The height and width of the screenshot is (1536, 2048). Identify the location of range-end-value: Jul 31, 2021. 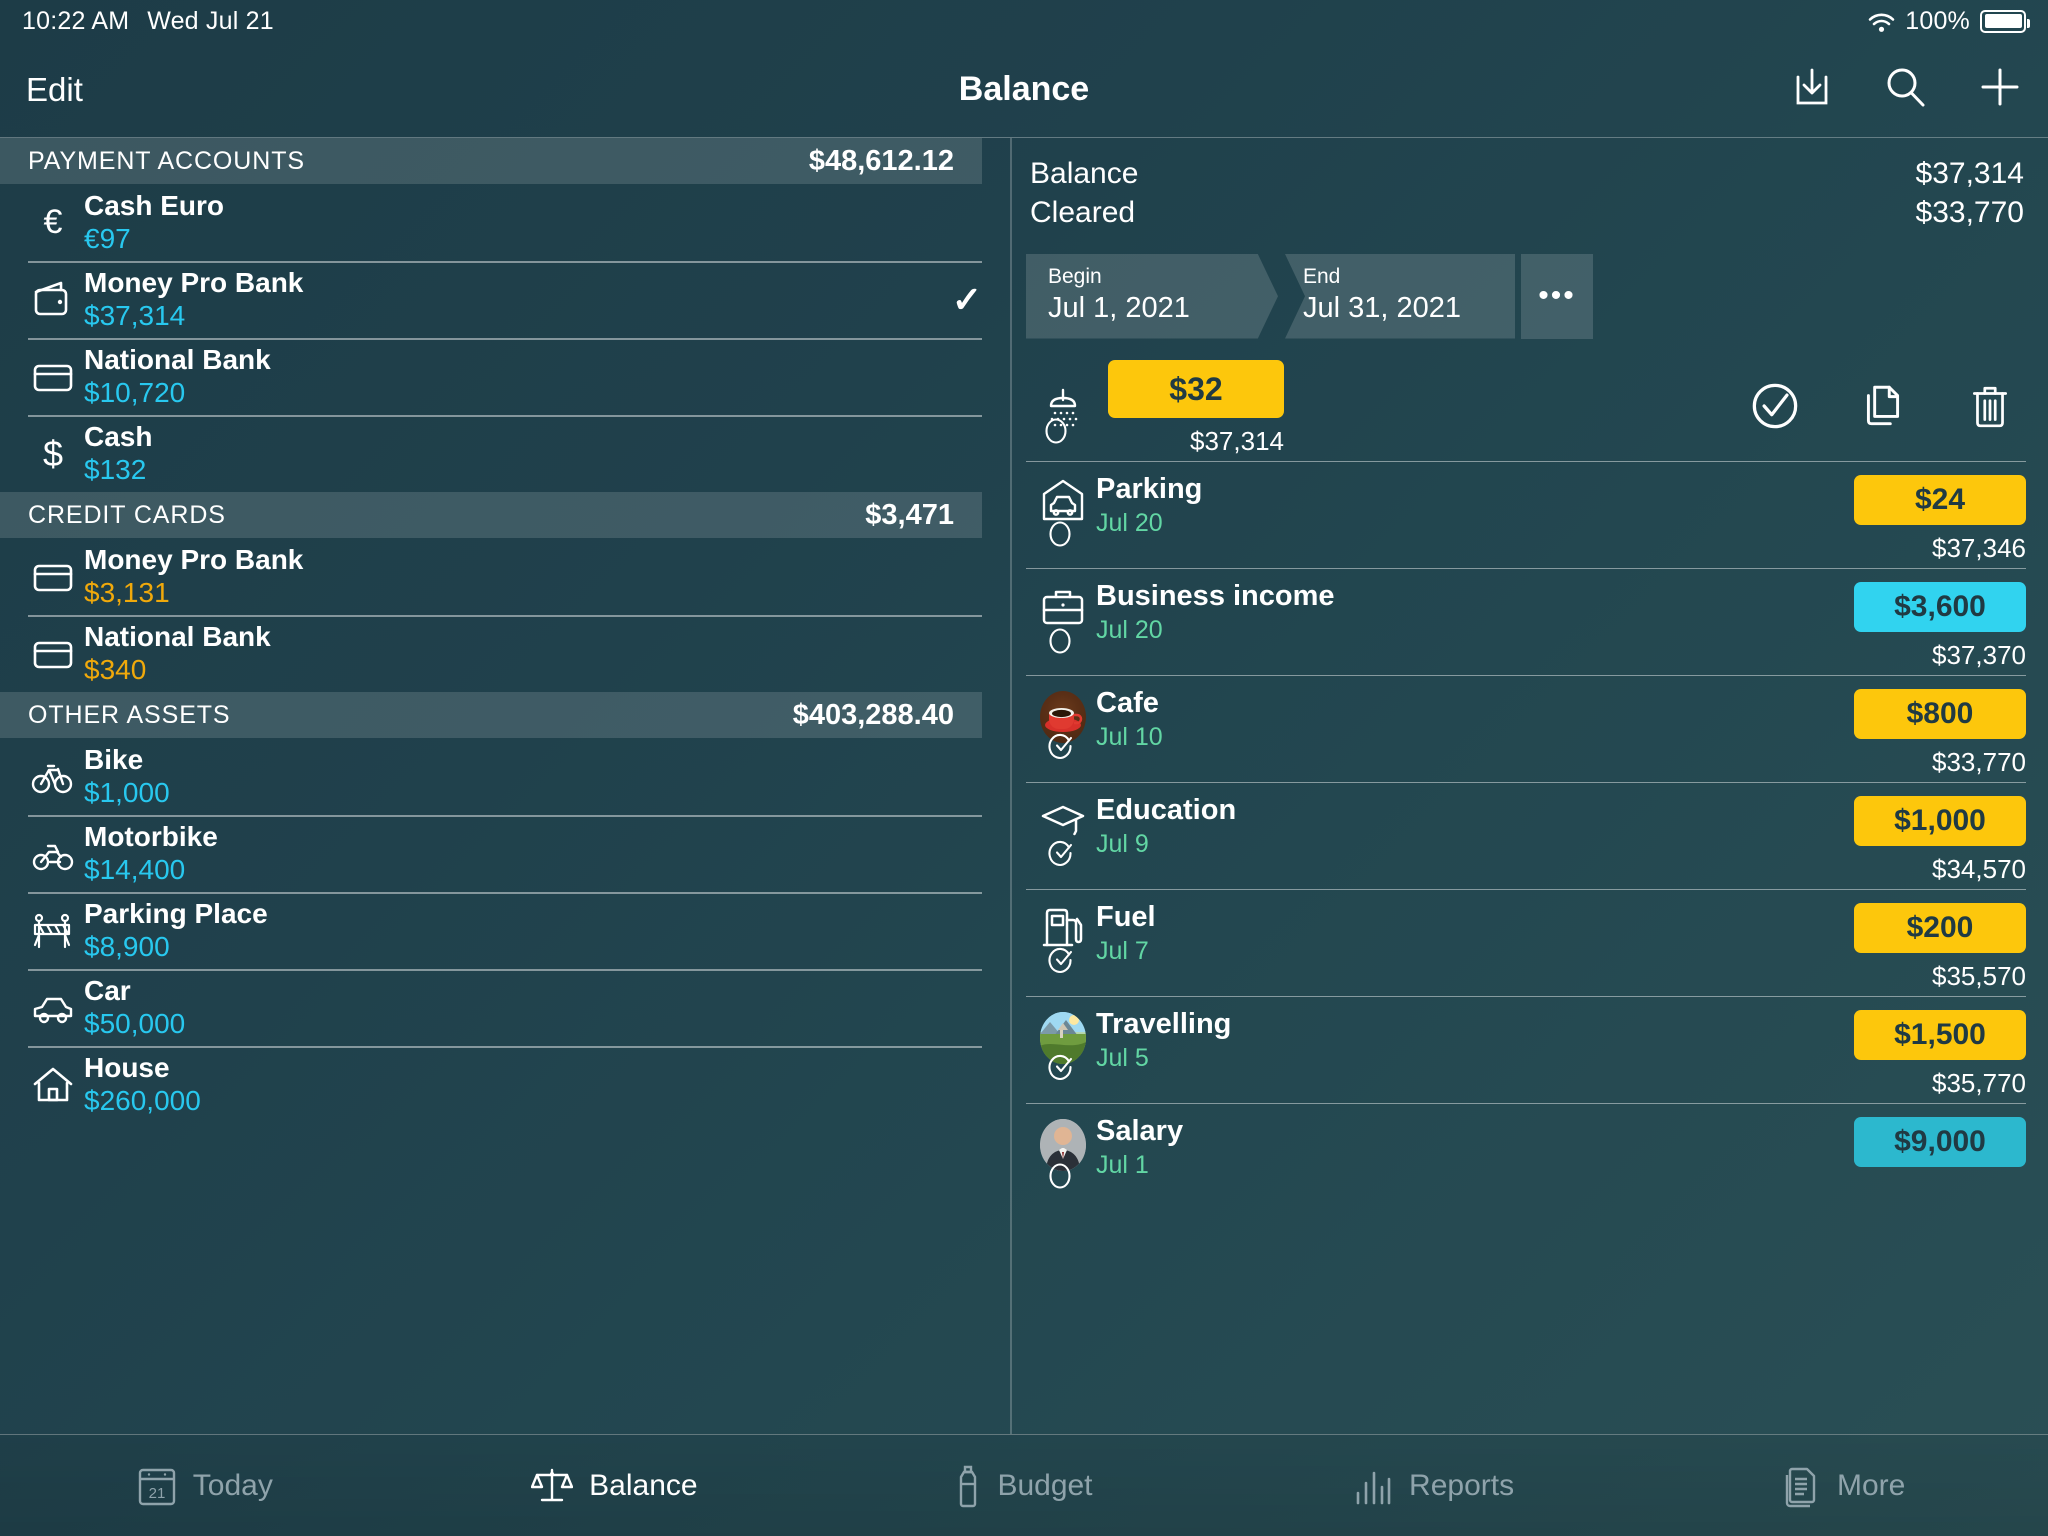
(1382, 308).